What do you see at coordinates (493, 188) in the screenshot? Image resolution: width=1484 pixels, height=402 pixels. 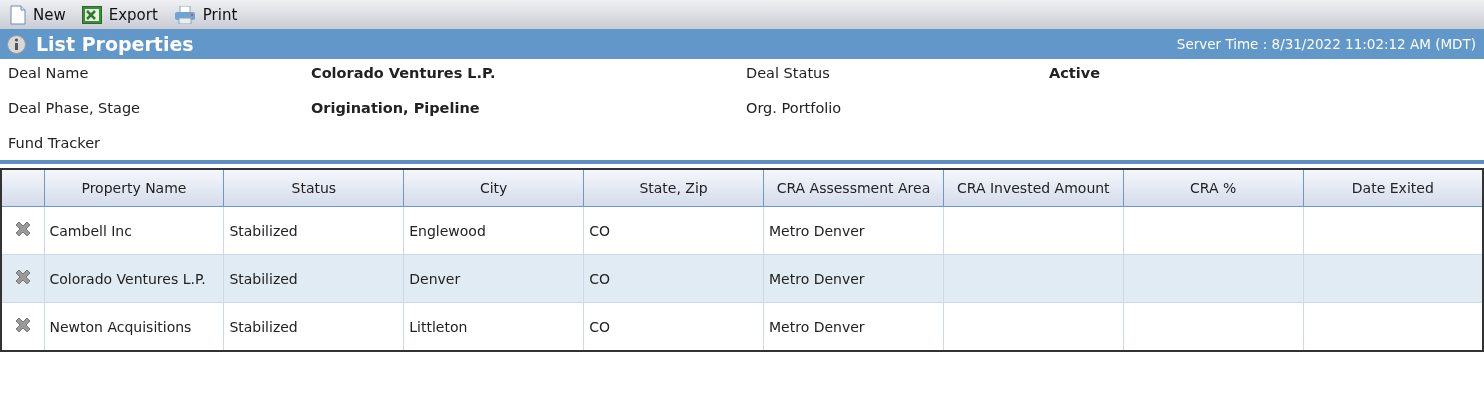 I see `column-header: City` at bounding box center [493, 188].